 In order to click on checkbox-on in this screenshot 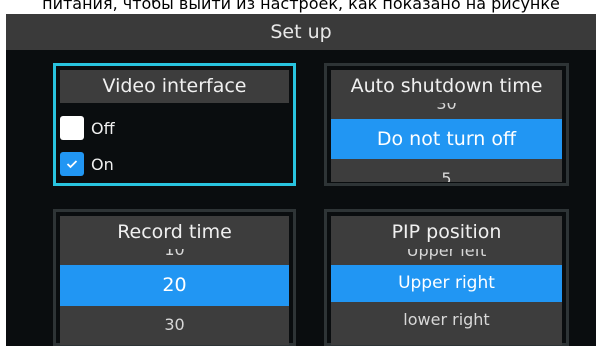, I will do `click(72, 164)`.